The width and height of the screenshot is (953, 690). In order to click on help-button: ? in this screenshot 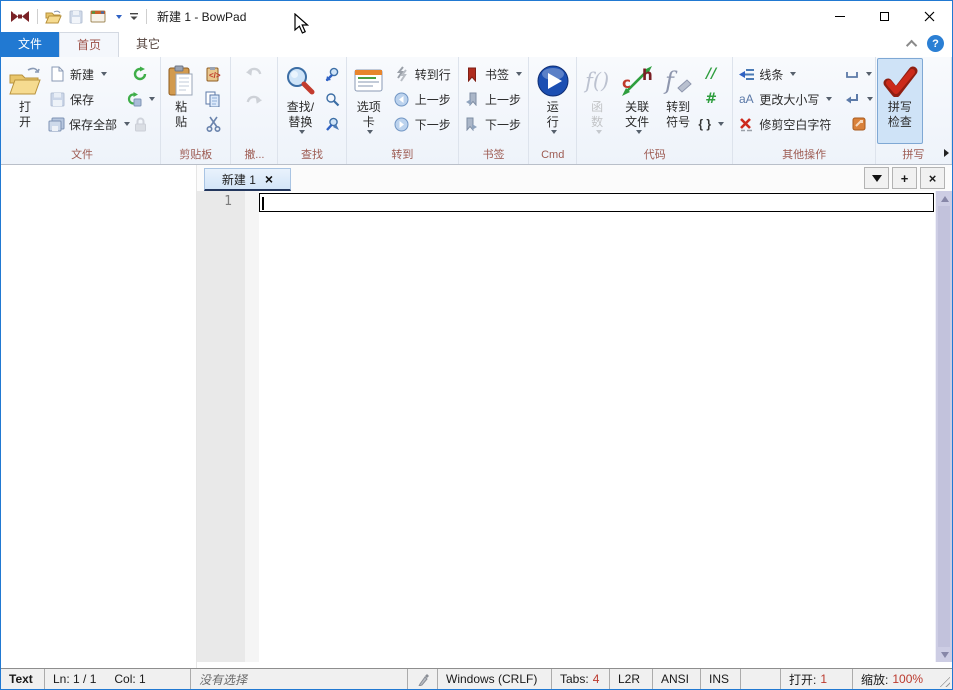, I will do `click(935, 43)`.